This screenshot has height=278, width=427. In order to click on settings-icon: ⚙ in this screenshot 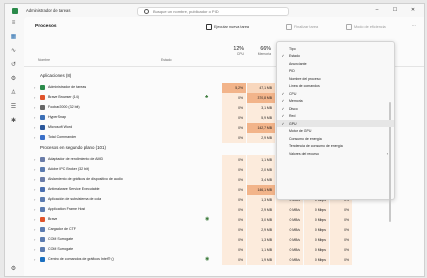, I will do `click(13, 268)`.